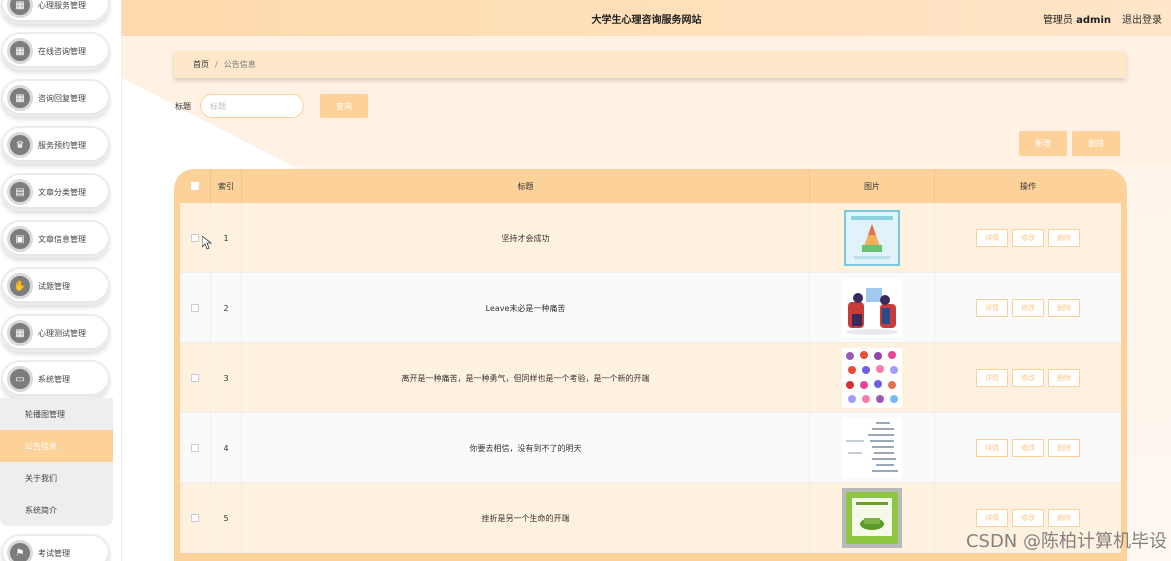 The width and height of the screenshot is (1171, 561). I want to click on menu-label: 试题管理, so click(54, 286).